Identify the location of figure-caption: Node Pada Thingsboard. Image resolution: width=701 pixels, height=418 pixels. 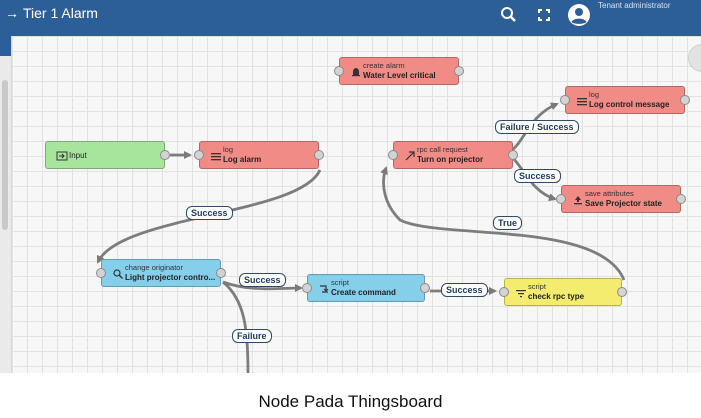
(350, 401).